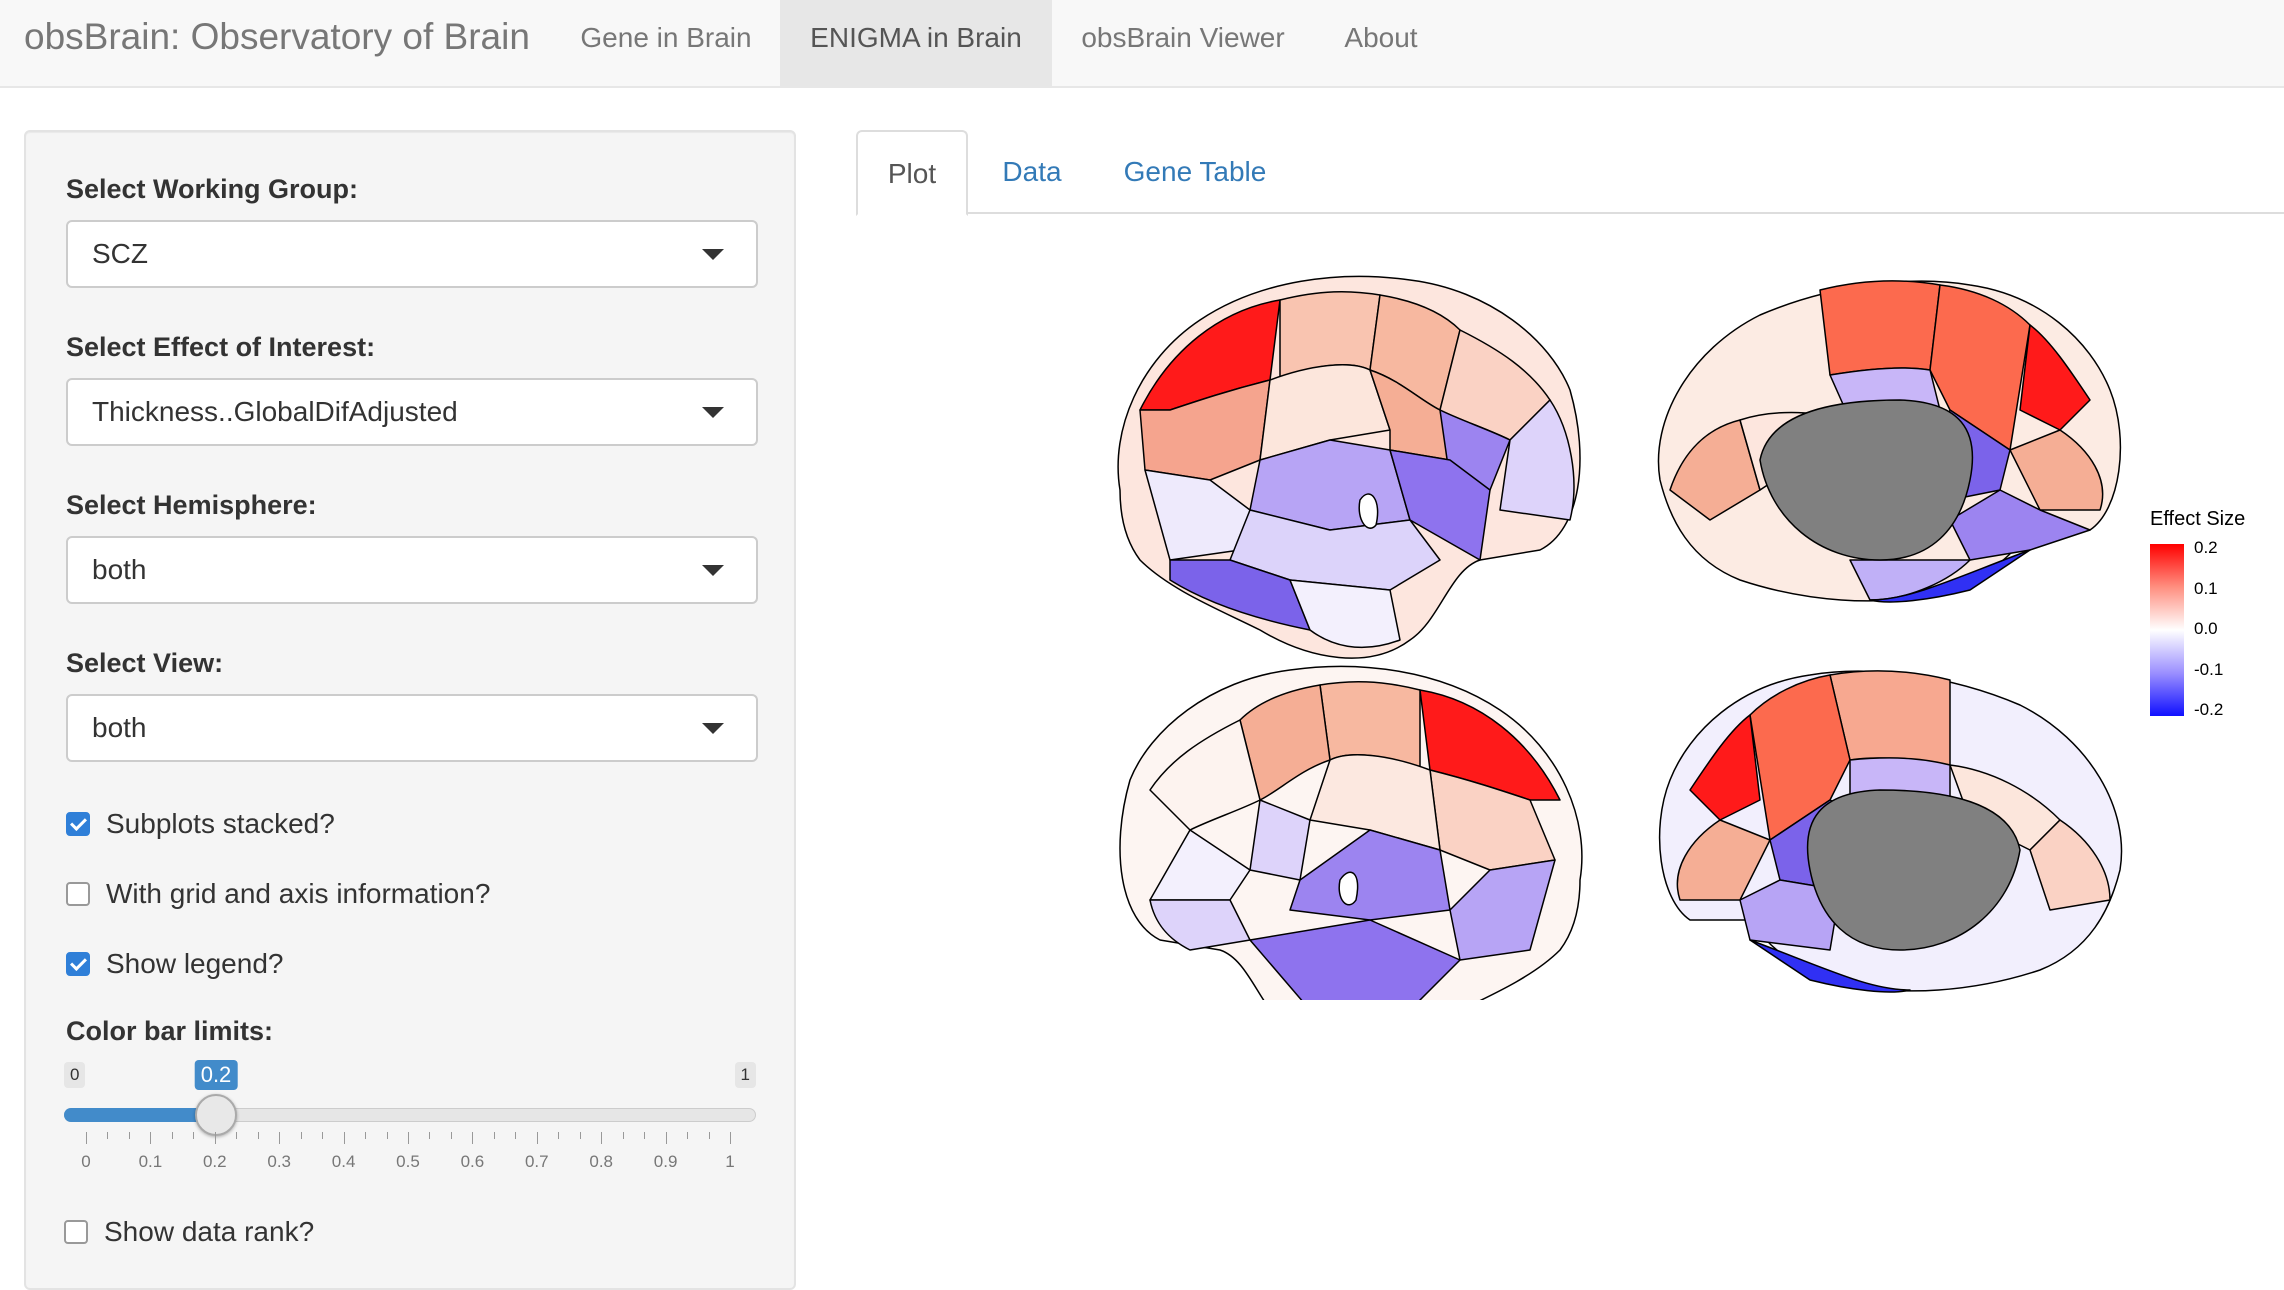  I want to click on slider-tick-label: 0.9, so click(665, 1161).